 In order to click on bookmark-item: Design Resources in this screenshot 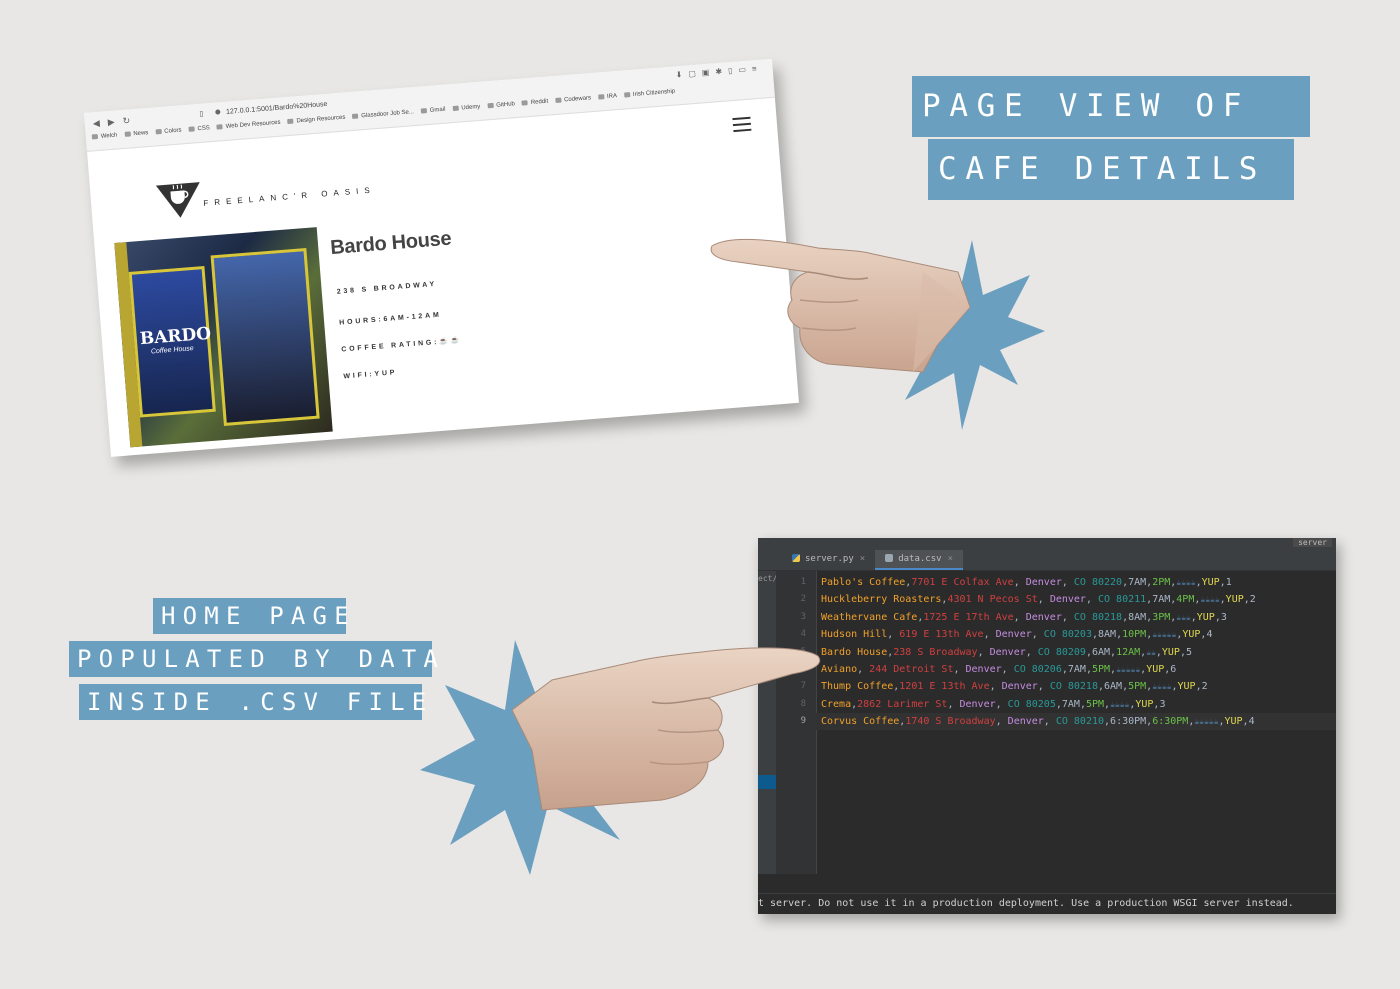, I will do `click(316, 120)`.